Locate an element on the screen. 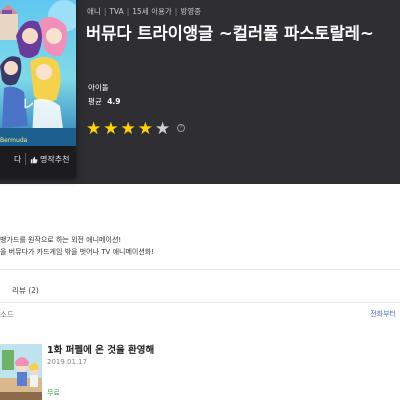 This screenshot has height=400, width=400. view-from-first-link: 전화부터 is located at coordinates (383, 314).